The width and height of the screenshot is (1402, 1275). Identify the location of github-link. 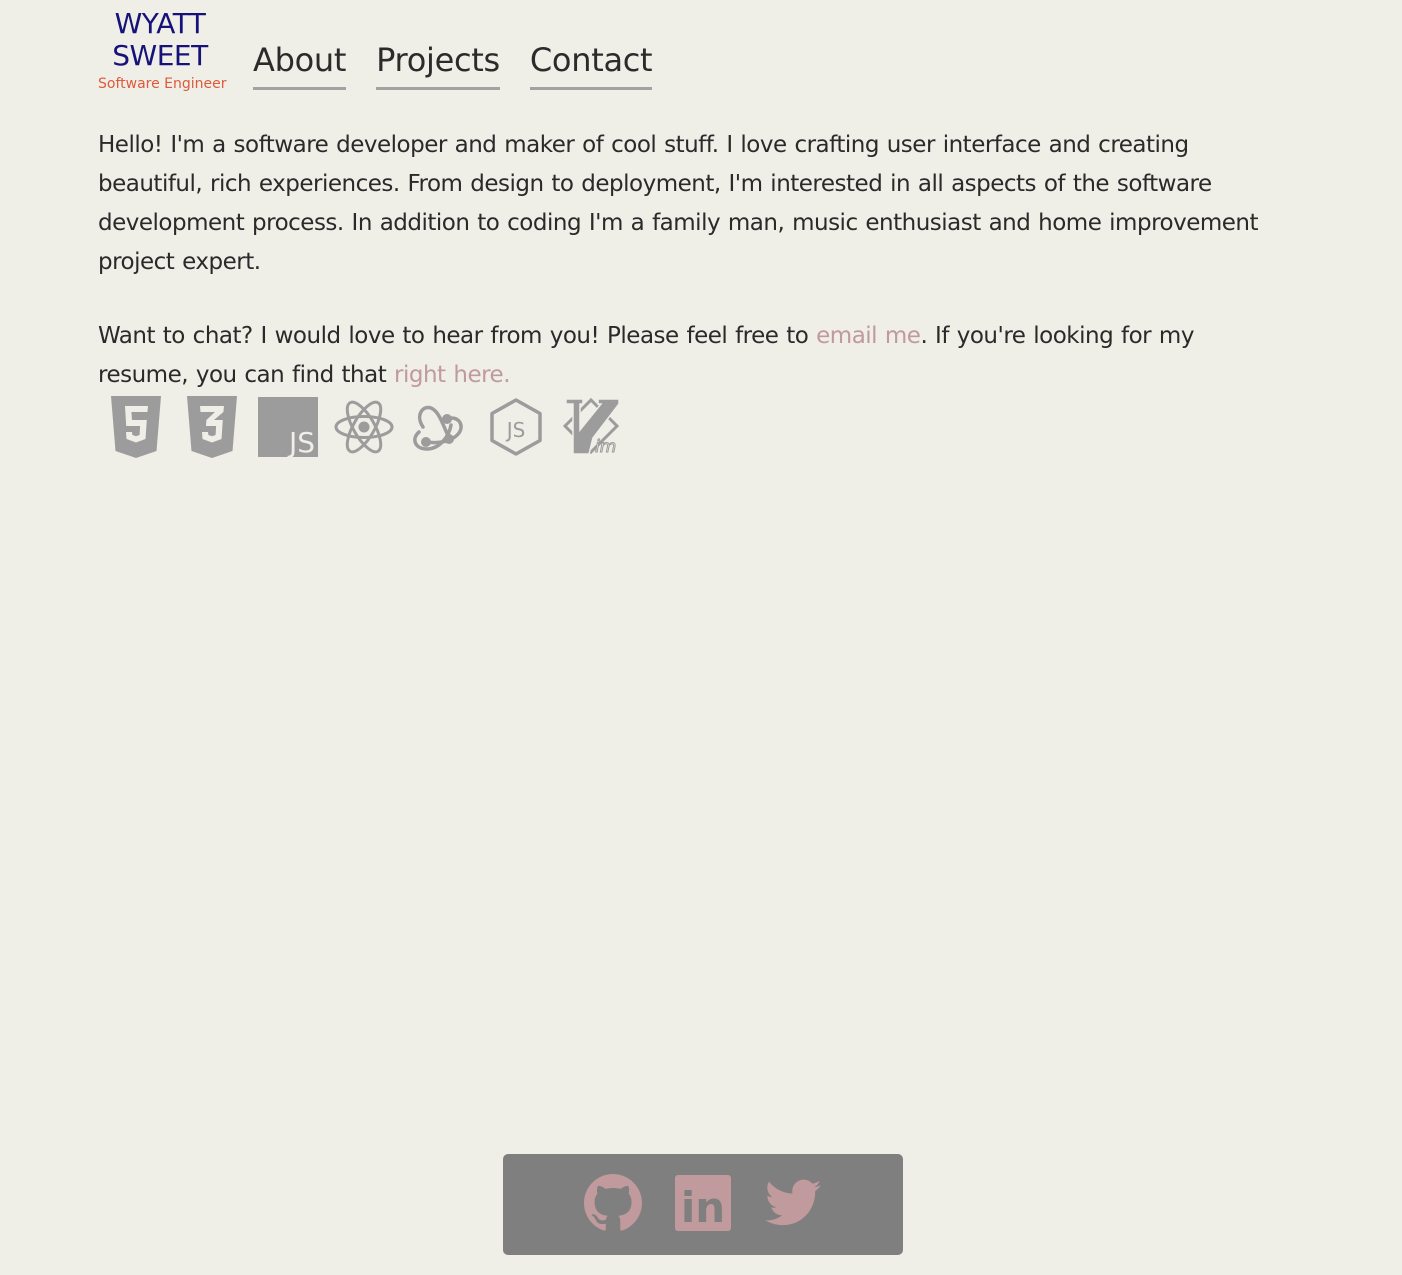
(613, 1204).